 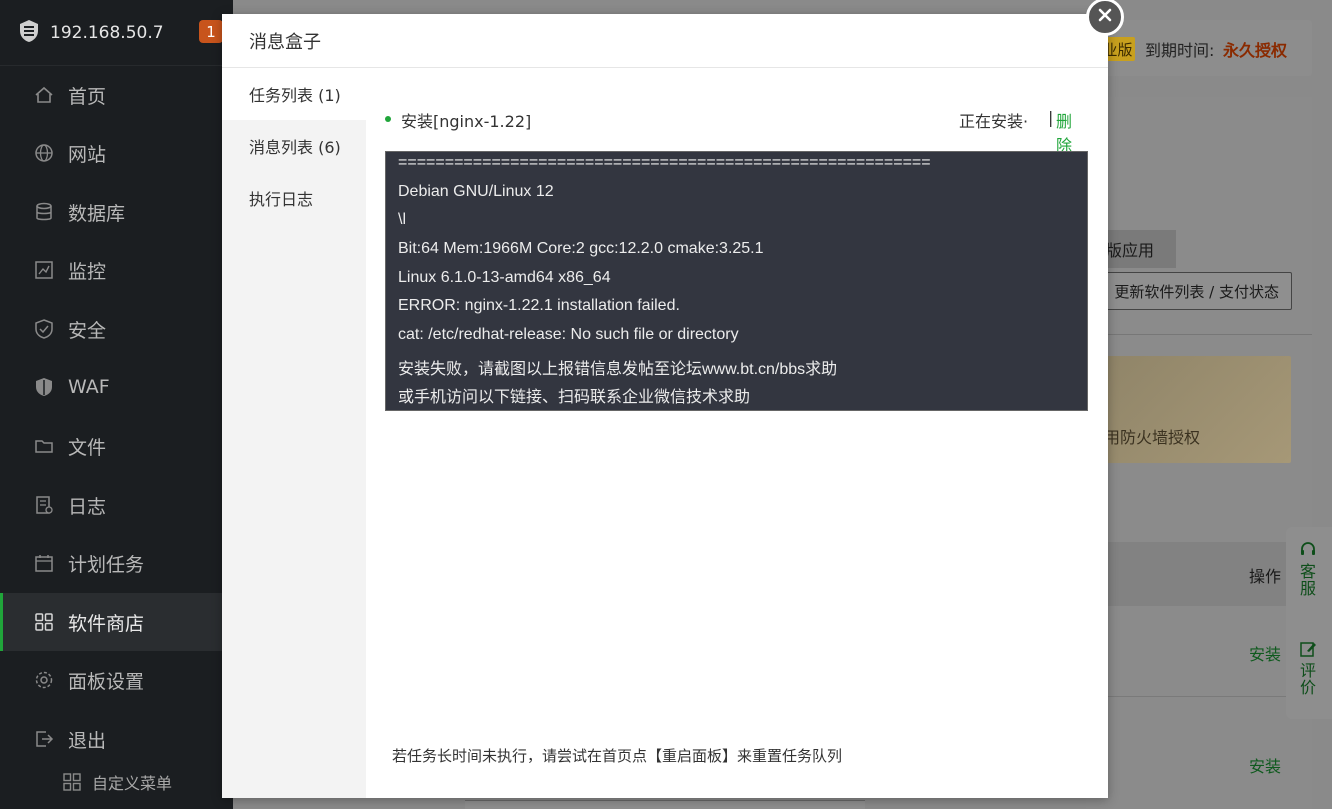 I want to click on nav-security-label: 安全, so click(x=87, y=330).